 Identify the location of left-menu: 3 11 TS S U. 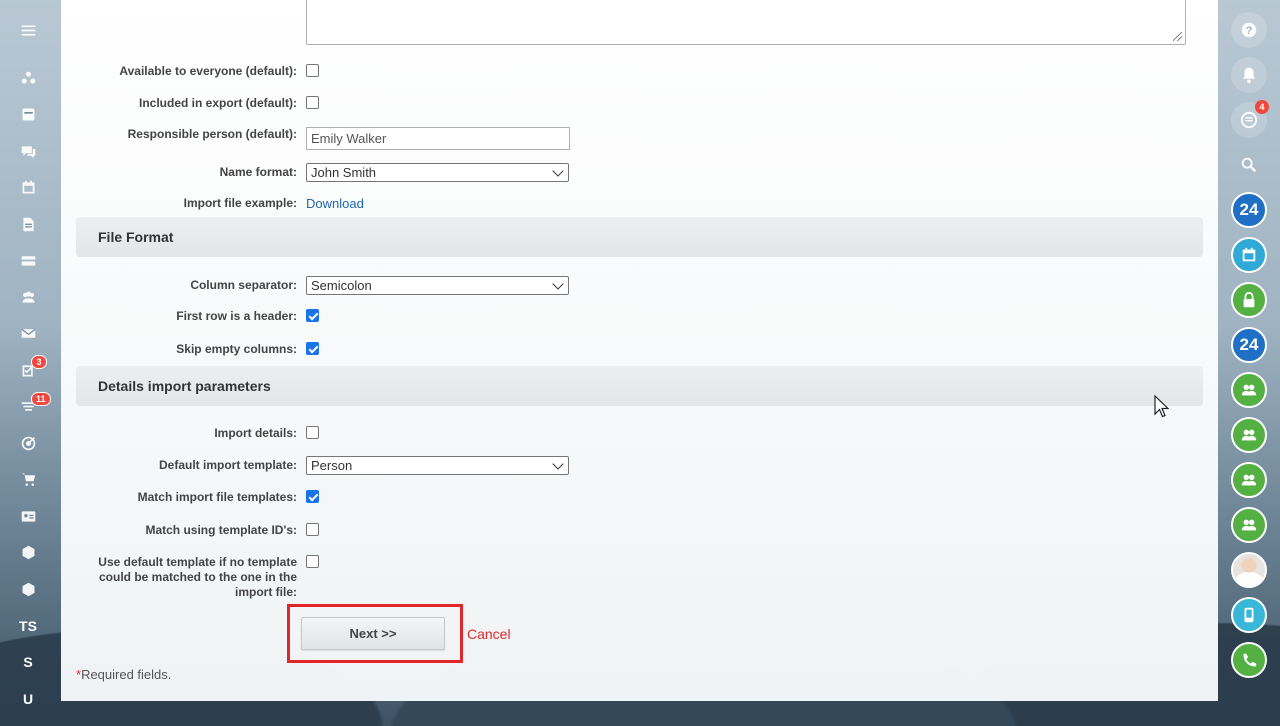
(28, 363).